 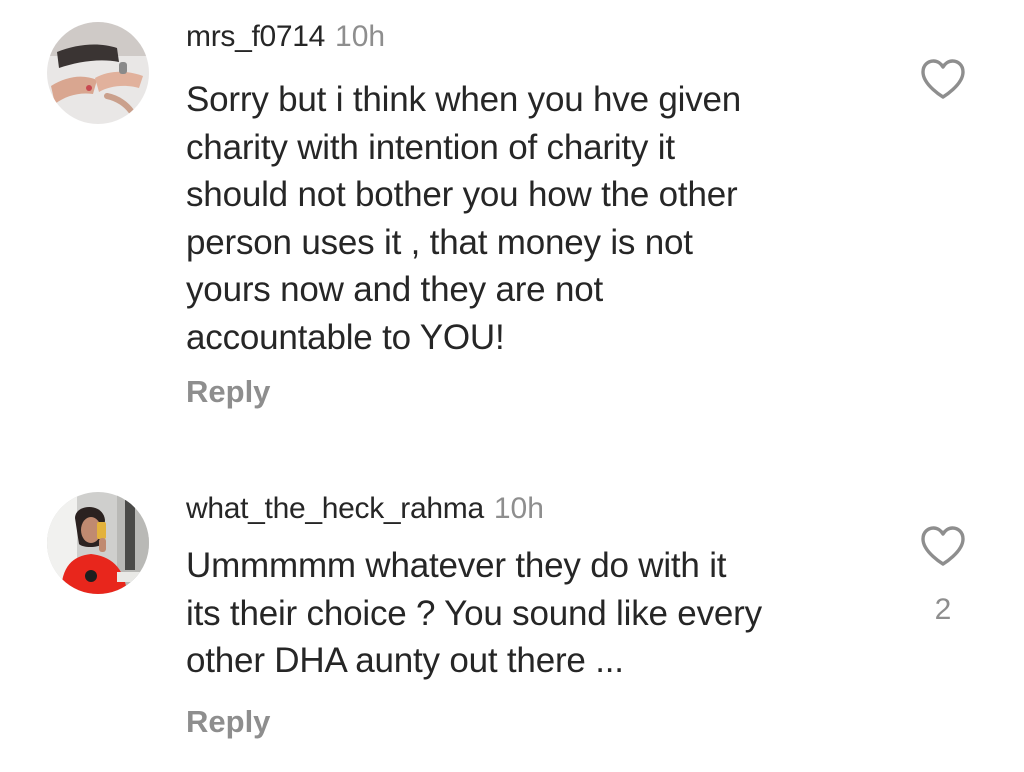 I want to click on comment-header: what_the_heck_rahma 10h, so click(x=365, y=511).